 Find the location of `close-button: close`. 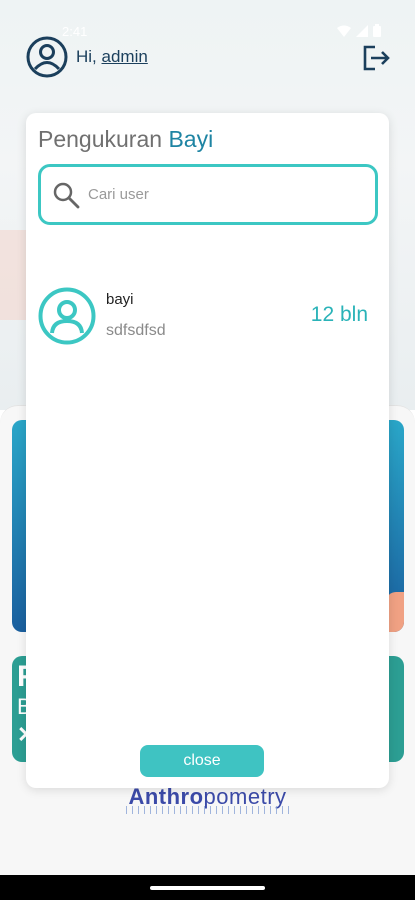

close-button: close is located at coordinates (202, 761).